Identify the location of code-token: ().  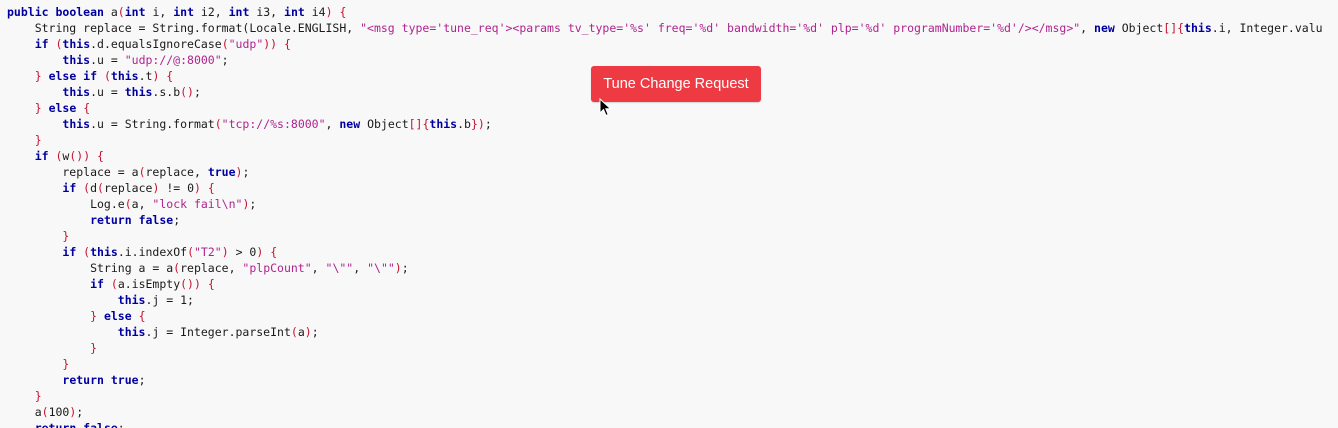
(187, 92).